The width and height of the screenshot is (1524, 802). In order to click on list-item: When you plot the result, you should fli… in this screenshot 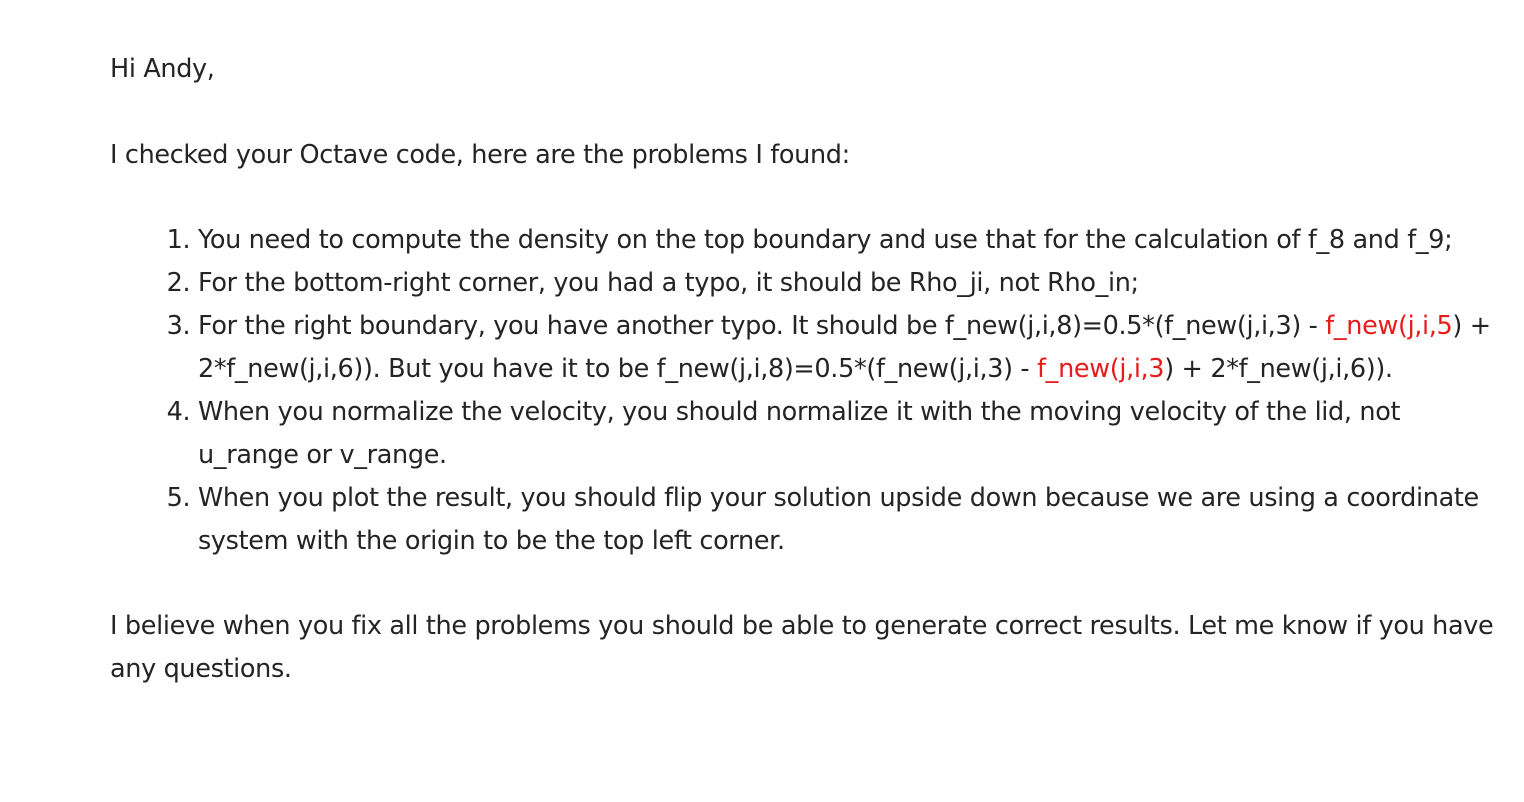, I will do `click(849, 520)`.